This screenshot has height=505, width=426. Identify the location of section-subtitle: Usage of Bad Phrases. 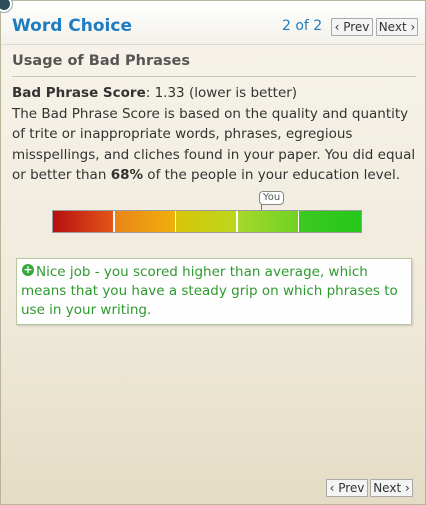
(101, 61).